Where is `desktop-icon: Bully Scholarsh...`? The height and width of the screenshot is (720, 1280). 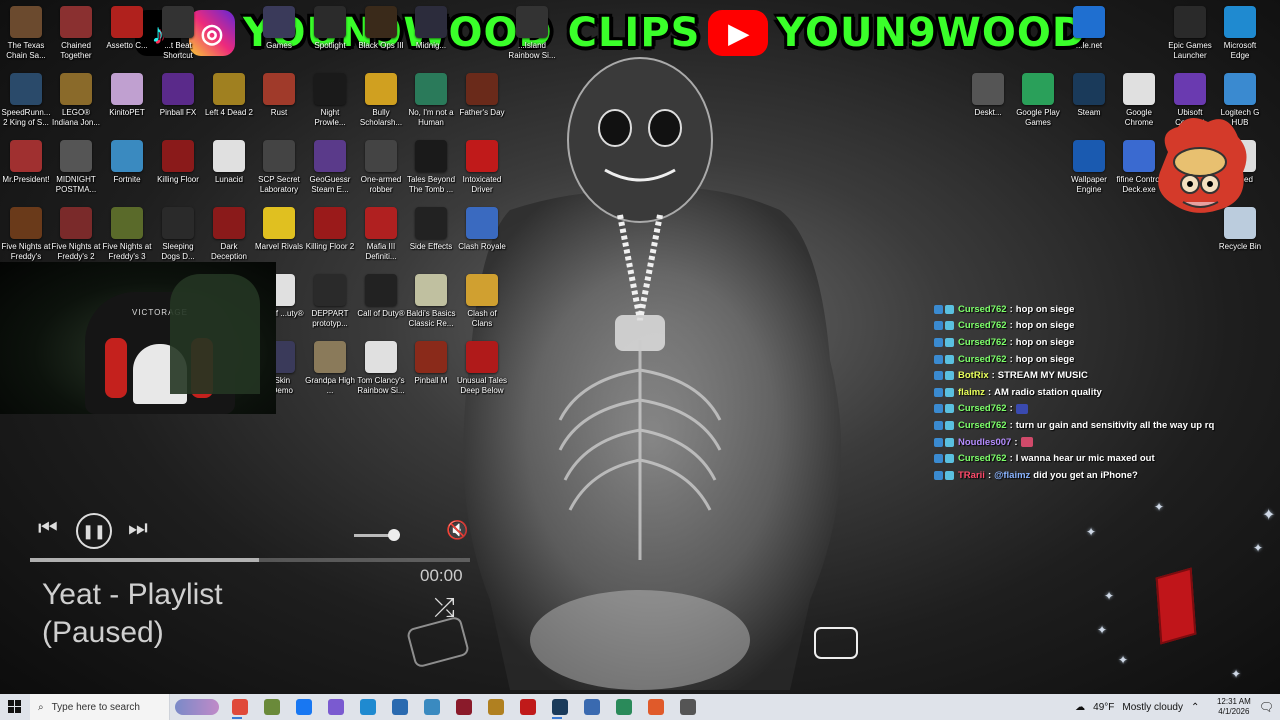
desktop-icon: Bully Scholarsh... is located at coordinates (381, 100).